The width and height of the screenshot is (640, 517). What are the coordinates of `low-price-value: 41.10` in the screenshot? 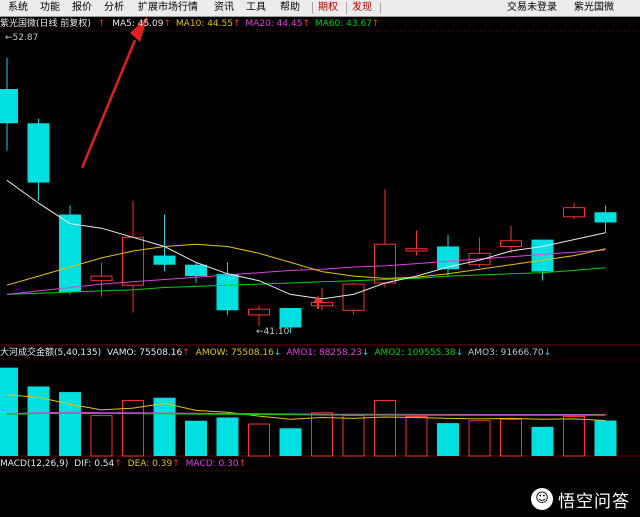 It's located at (276, 332).